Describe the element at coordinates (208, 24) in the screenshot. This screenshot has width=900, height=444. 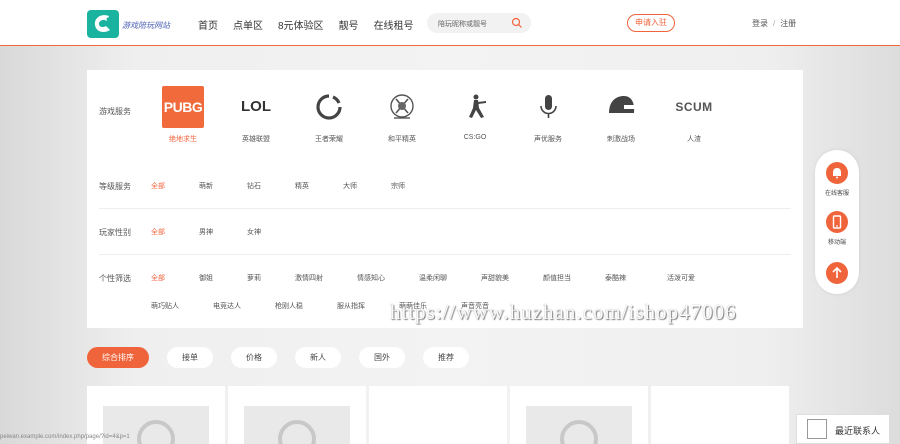
I see `nav-home: 首页` at that location.